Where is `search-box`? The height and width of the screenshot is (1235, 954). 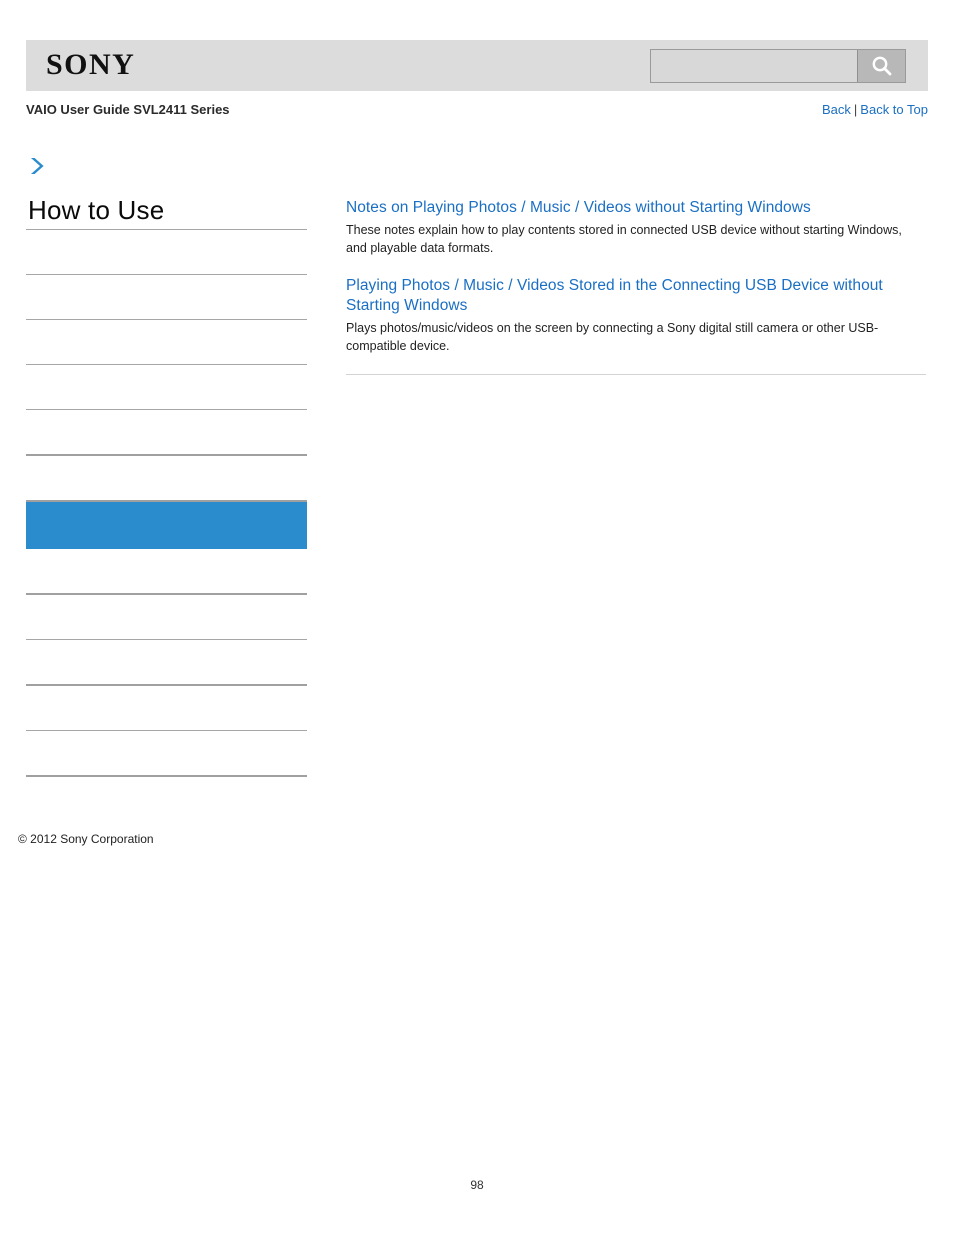 search-box is located at coordinates (778, 66).